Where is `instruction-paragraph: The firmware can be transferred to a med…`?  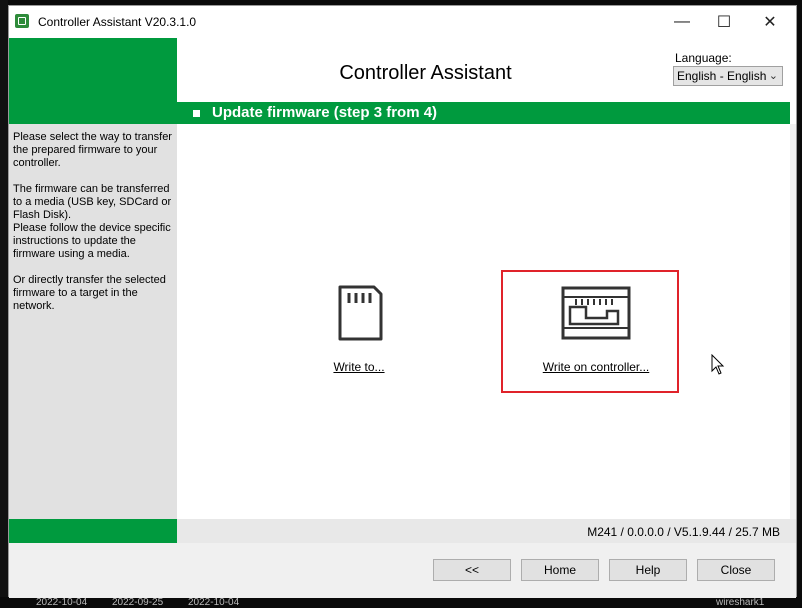
instruction-paragraph: The firmware can be transferred to a med… is located at coordinates (92, 202).